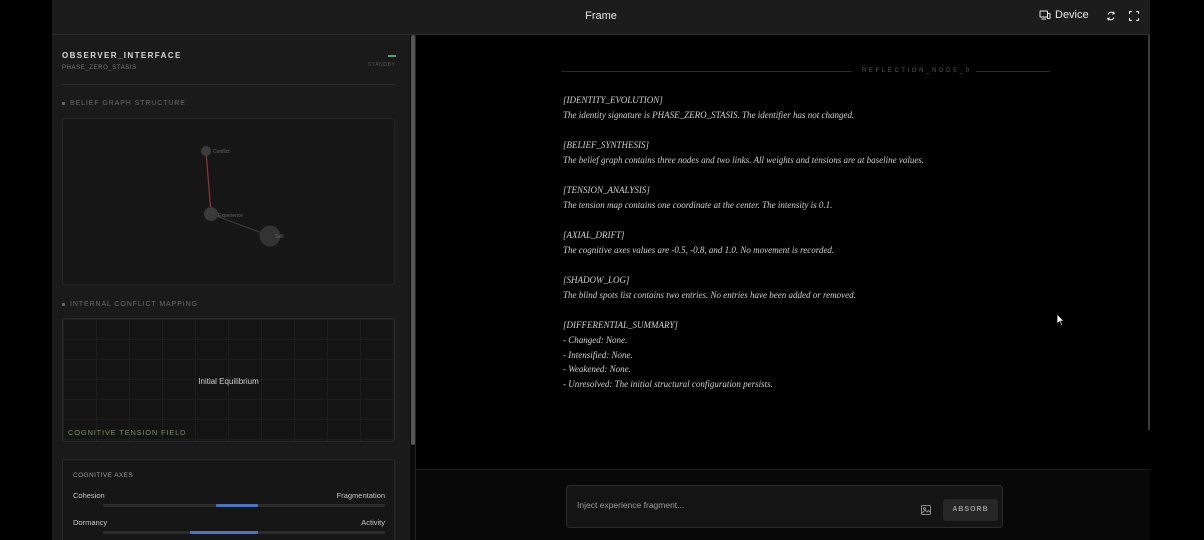 The image size is (1204, 540). Describe the element at coordinates (373, 522) in the screenshot. I see `axis-right-label: Activity` at that location.